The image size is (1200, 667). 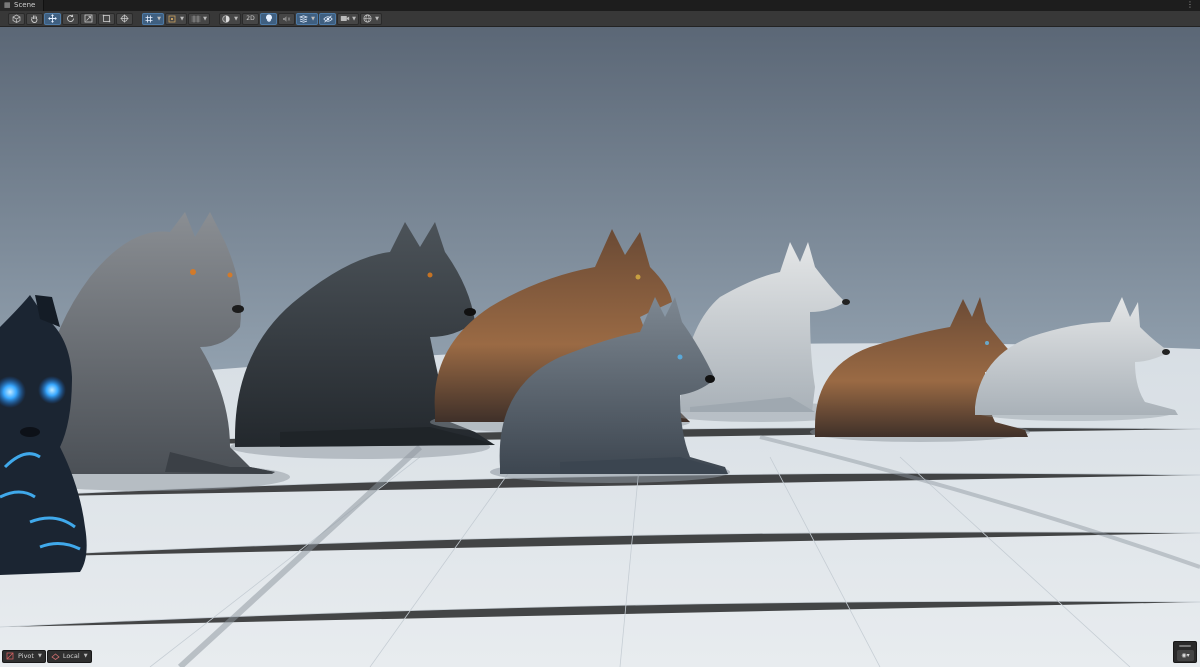 I want to click on scale-icon, so click(x=88, y=18).